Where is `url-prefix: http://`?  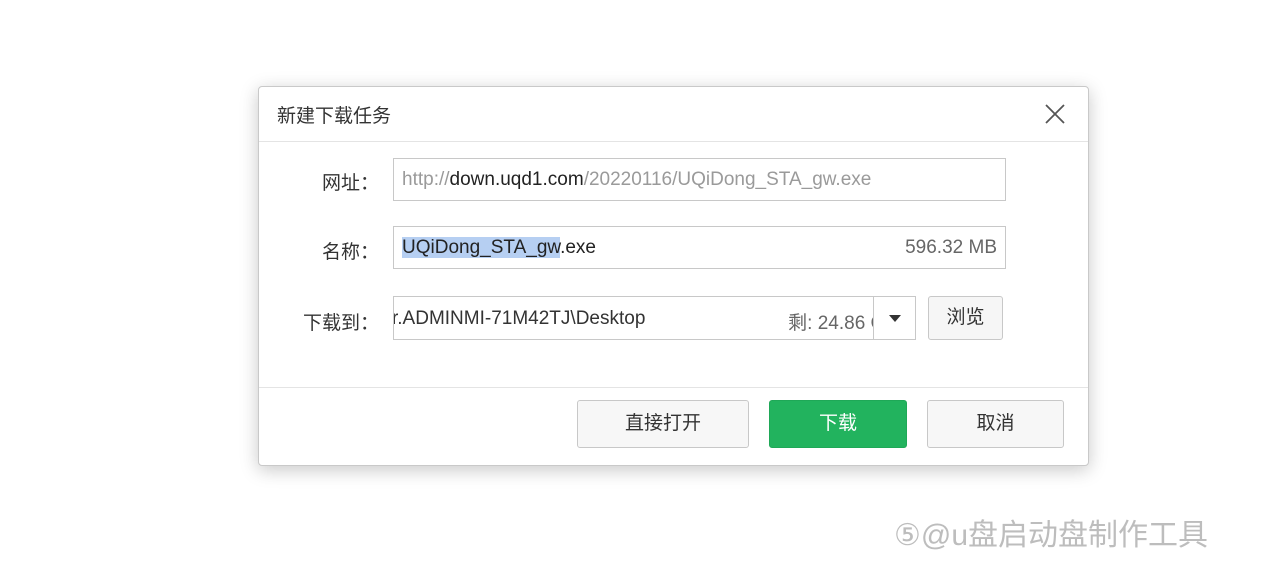 url-prefix: http:// is located at coordinates (426, 179).